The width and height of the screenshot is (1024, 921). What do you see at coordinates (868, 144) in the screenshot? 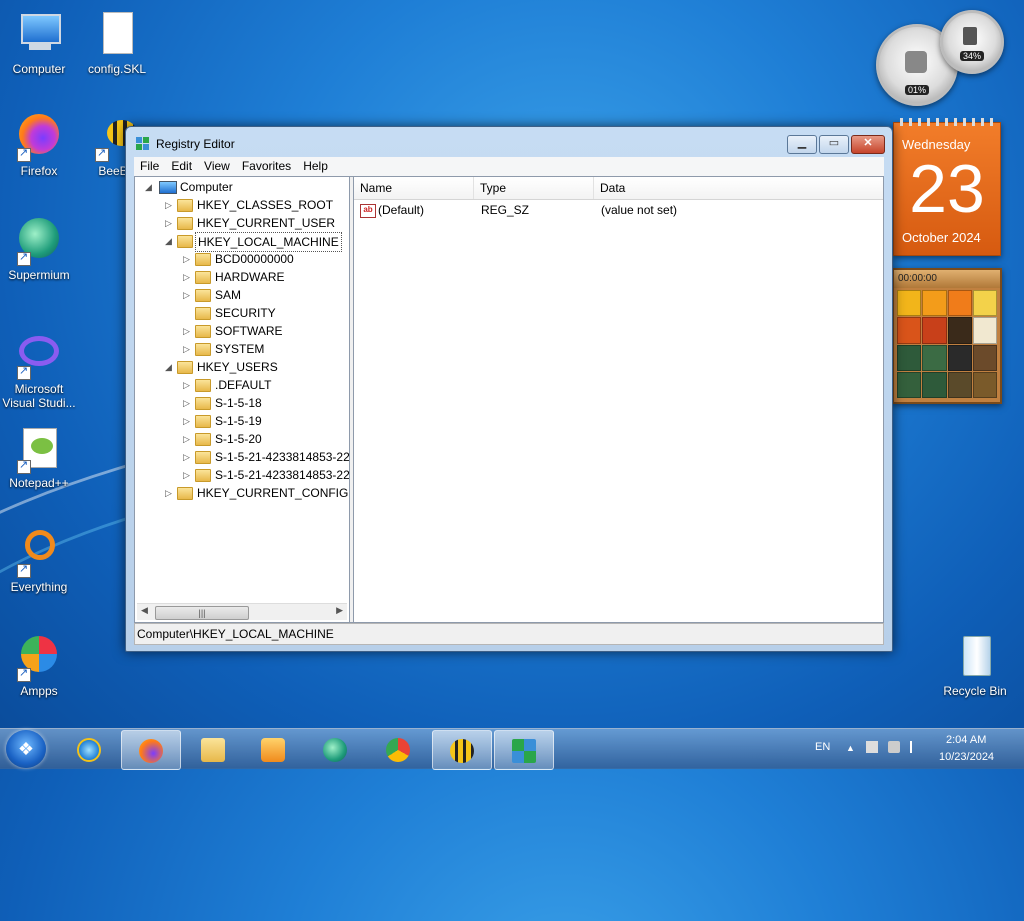
I see `close-button: ✕` at bounding box center [868, 144].